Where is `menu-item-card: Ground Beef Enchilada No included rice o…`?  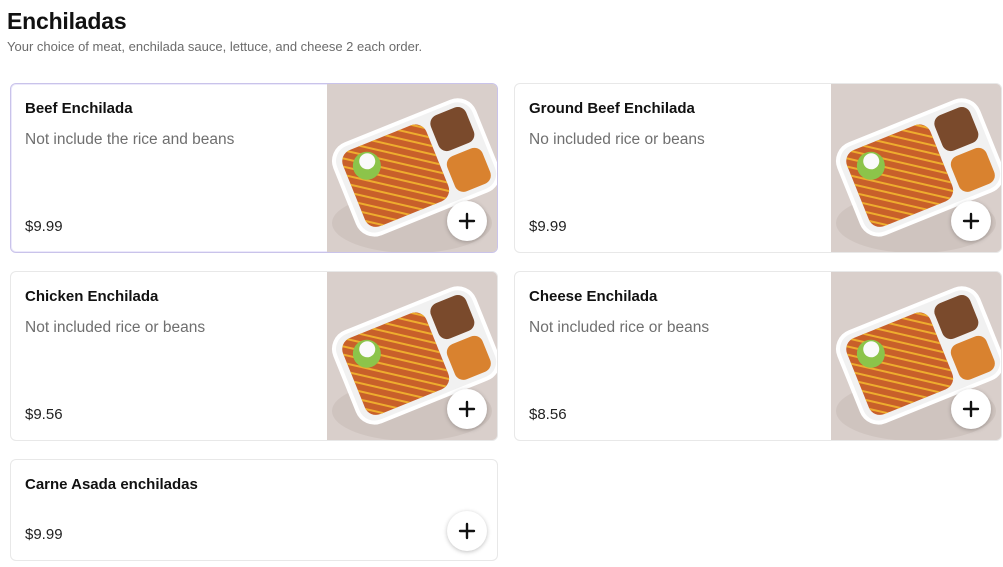
menu-item-card: Ground Beef Enchilada No included rice o… is located at coordinates (758, 168).